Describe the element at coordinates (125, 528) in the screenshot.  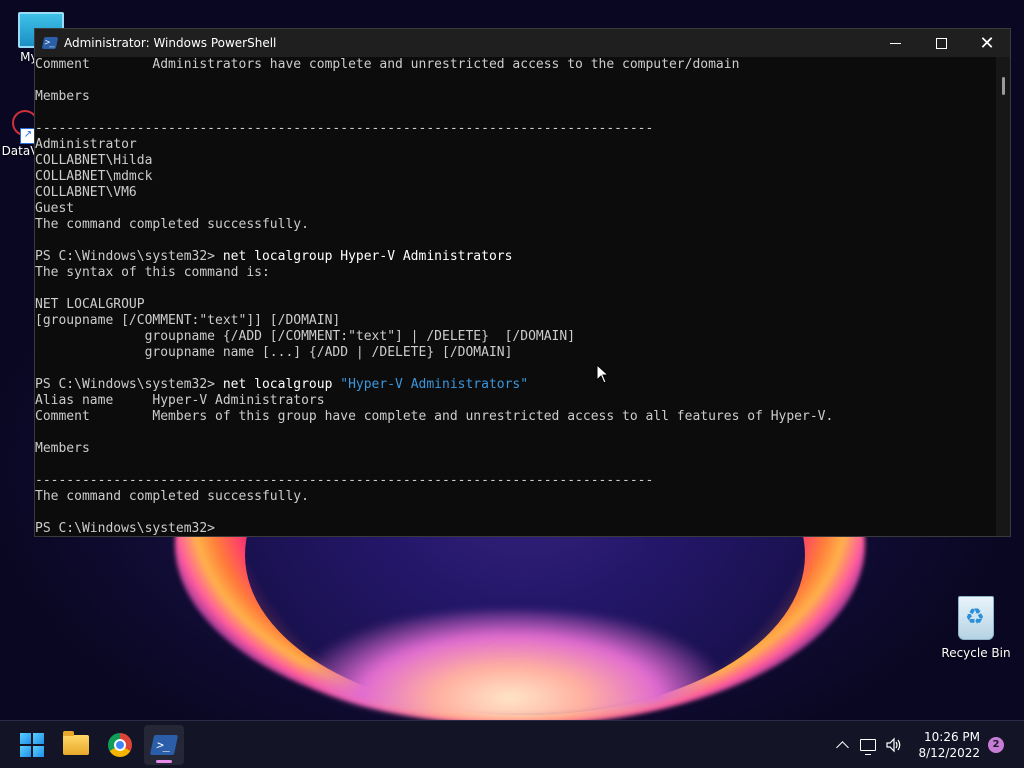
I see `console-line: PS C:\Windows\system32>` at that location.